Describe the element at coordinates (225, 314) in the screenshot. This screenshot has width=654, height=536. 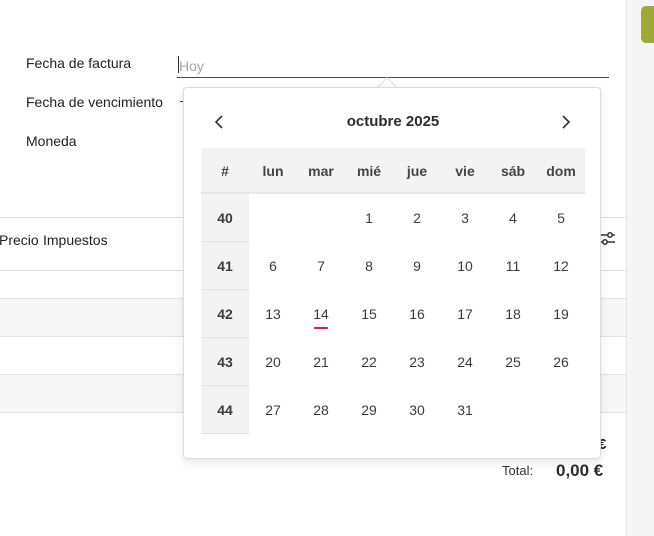
I see `week-number: 42` at that location.